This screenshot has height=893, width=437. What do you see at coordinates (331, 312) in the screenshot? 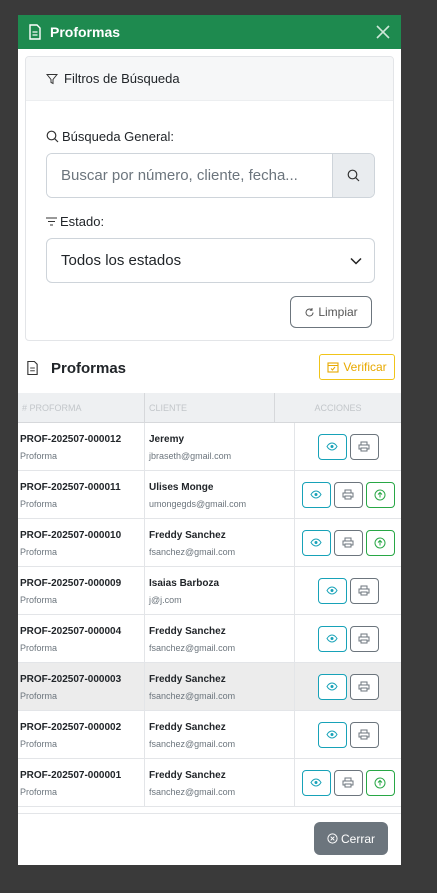
I see `clear-button: Limpiar` at bounding box center [331, 312].